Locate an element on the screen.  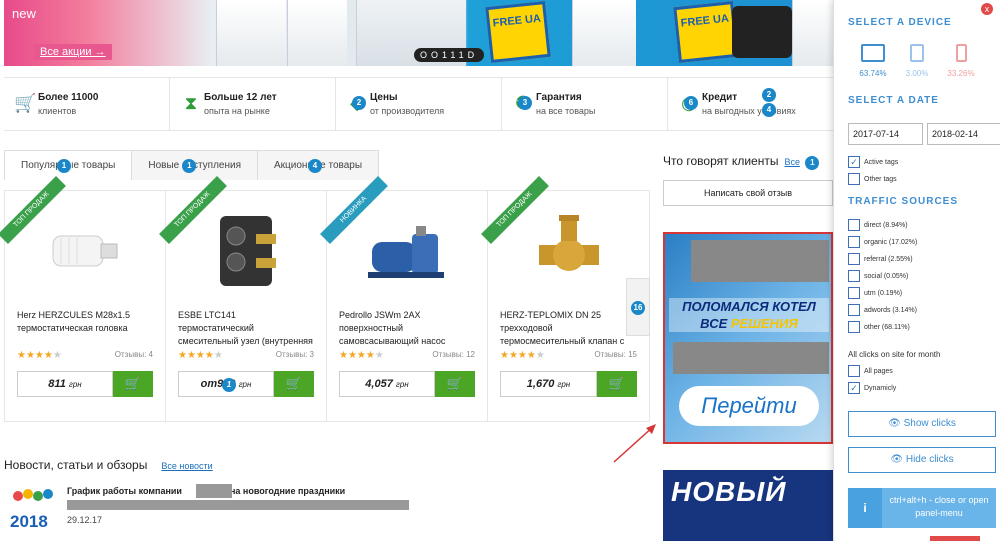
news-thumbnail: 2018 is located at coordinates (33, 510).